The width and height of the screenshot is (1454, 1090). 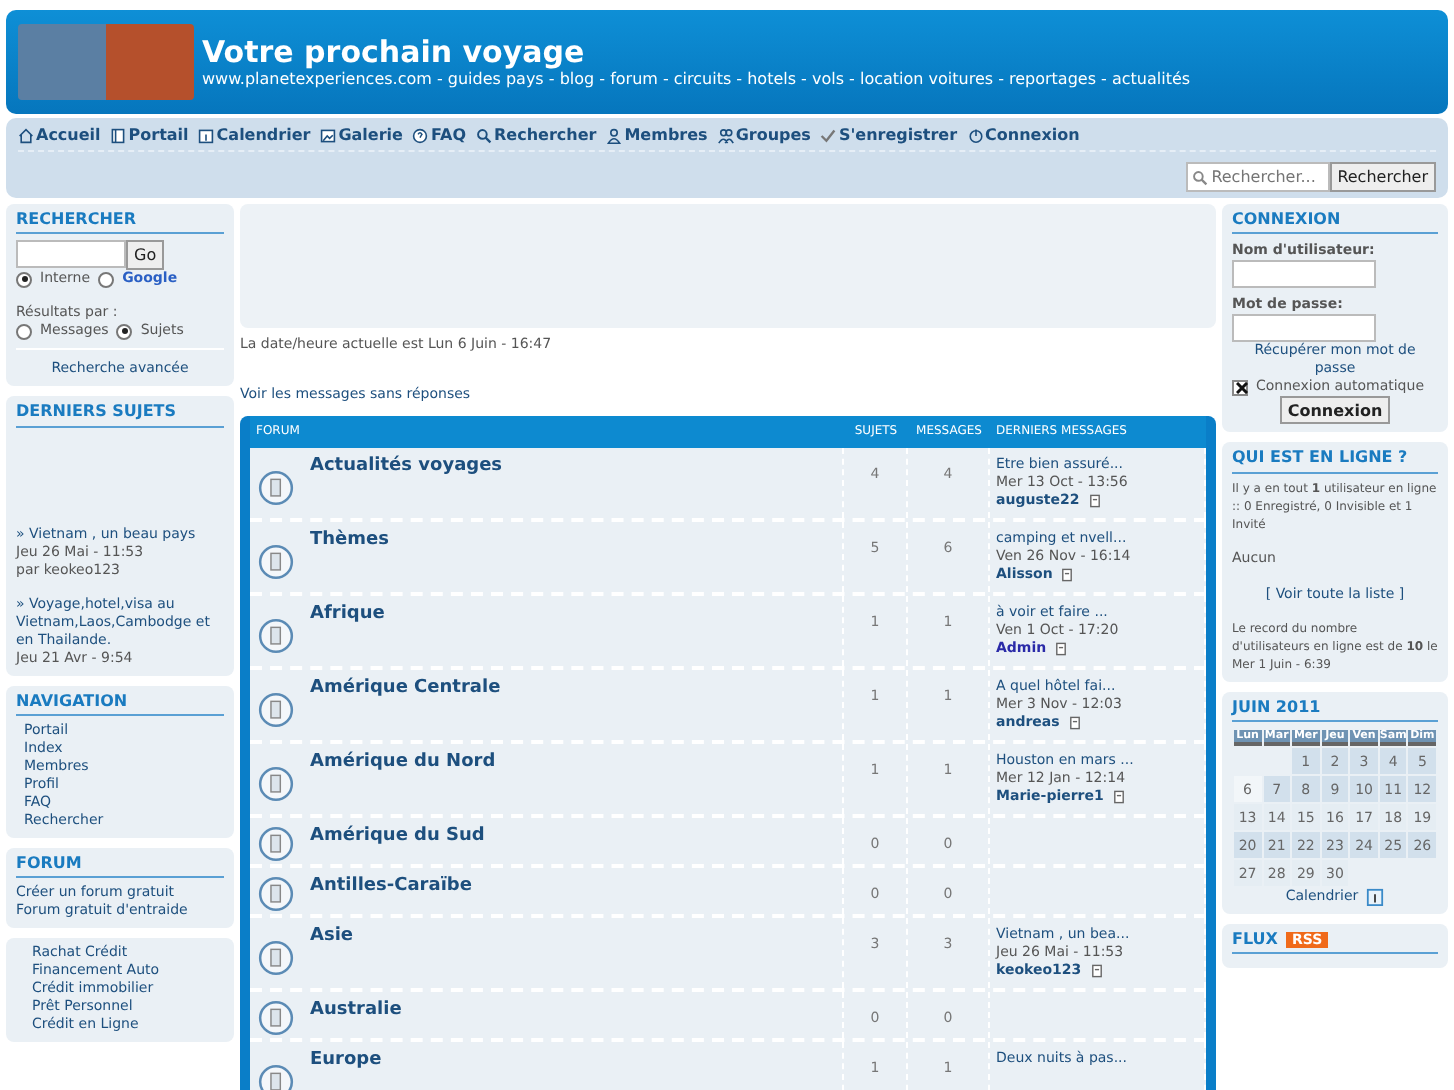 I want to click on panel-title: QUI EST EN LIGNE ?, so click(x=1335, y=461).